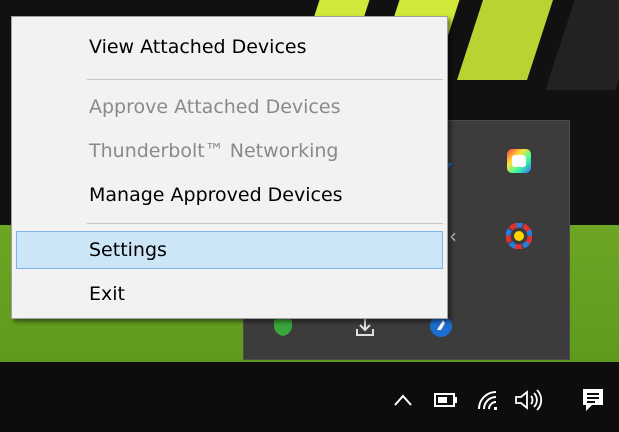  What do you see at coordinates (488, 400) in the screenshot?
I see `wifi-icon` at bounding box center [488, 400].